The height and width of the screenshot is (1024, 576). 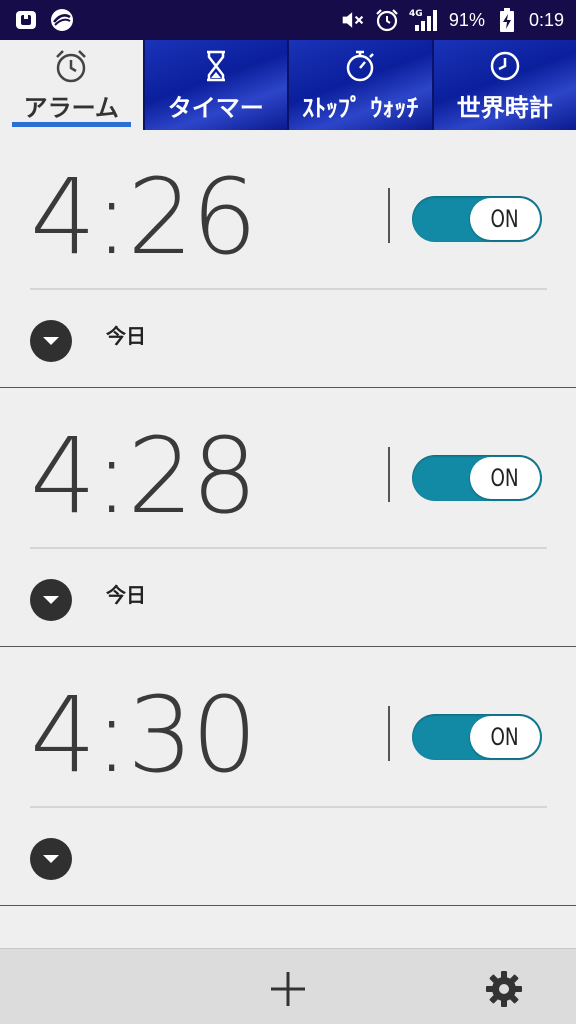 I want to click on alarm-clock-icon, so click(x=71, y=66).